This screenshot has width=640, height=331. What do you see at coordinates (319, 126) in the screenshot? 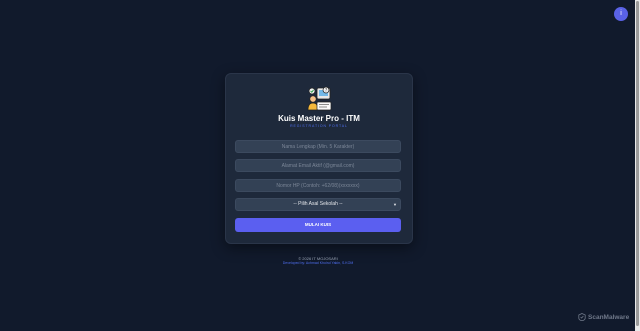
I see `page-subtitle: REGISTRATION PORTAL` at bounding box center [319, 126].